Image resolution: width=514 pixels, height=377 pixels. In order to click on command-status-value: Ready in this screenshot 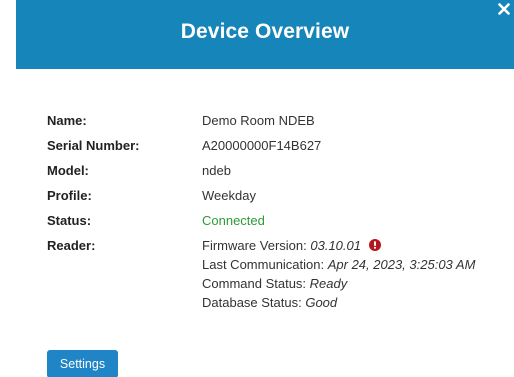, I will do `click(328, 283)`.